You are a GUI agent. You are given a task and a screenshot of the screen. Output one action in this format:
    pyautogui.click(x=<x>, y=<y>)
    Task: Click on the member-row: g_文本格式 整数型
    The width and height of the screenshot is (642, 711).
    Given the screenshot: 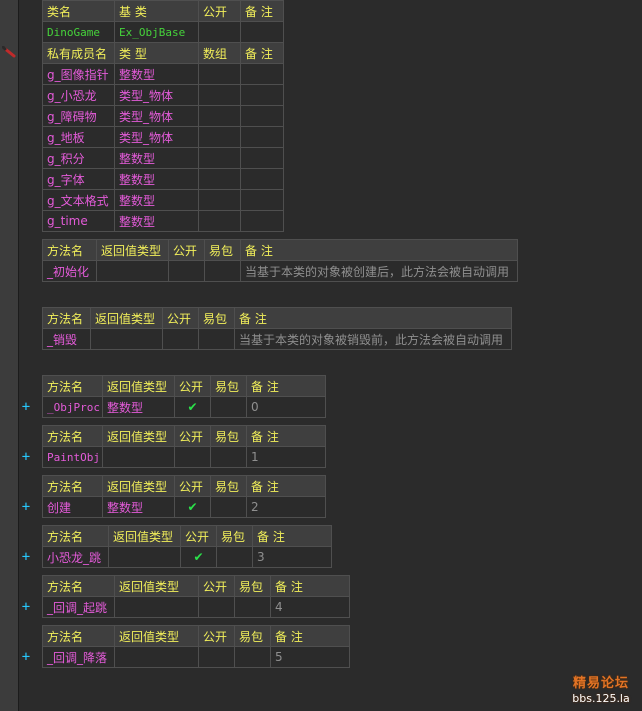 What is the action you would take?
    pyautogui.click(x=163, y=200)
    